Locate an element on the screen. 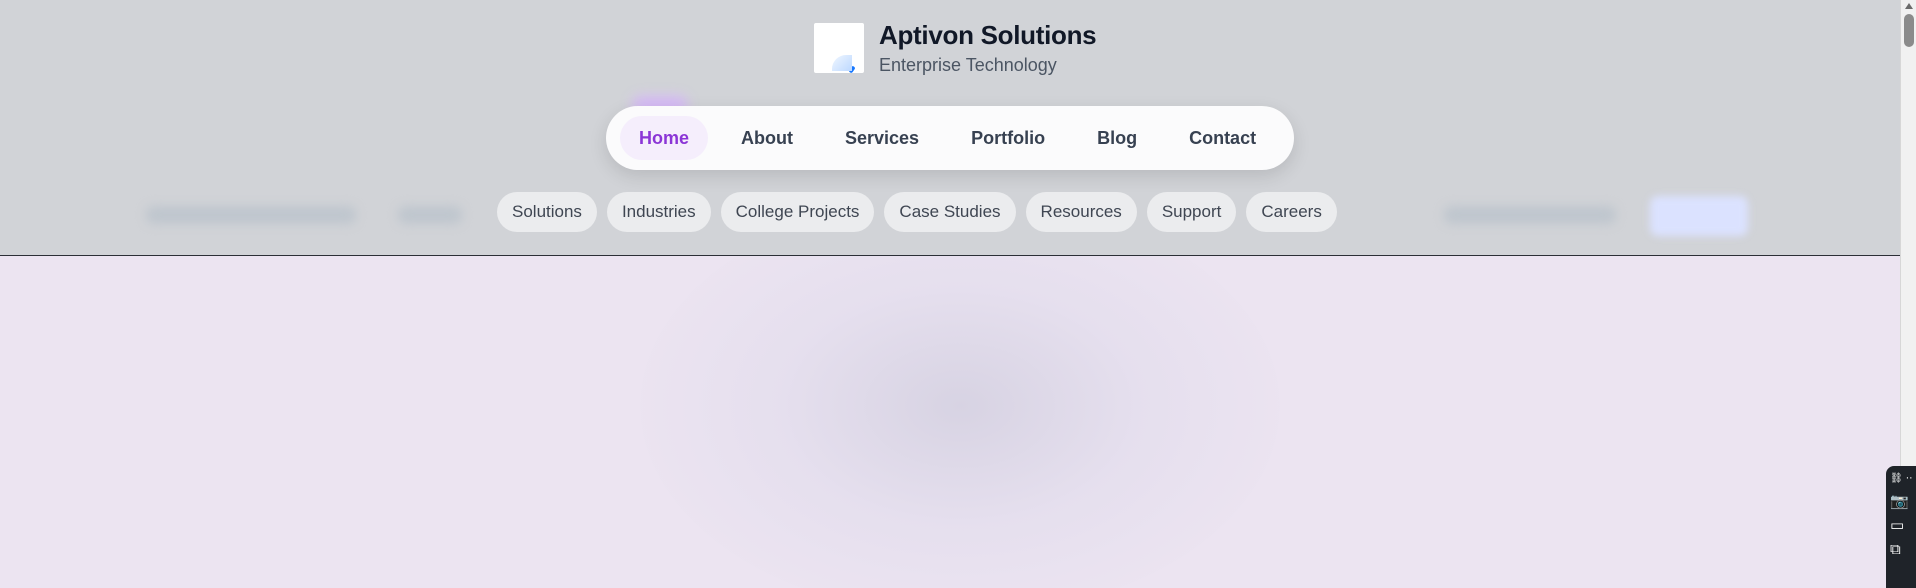  nav-item-services: Services is located at coordinates (882, 138).